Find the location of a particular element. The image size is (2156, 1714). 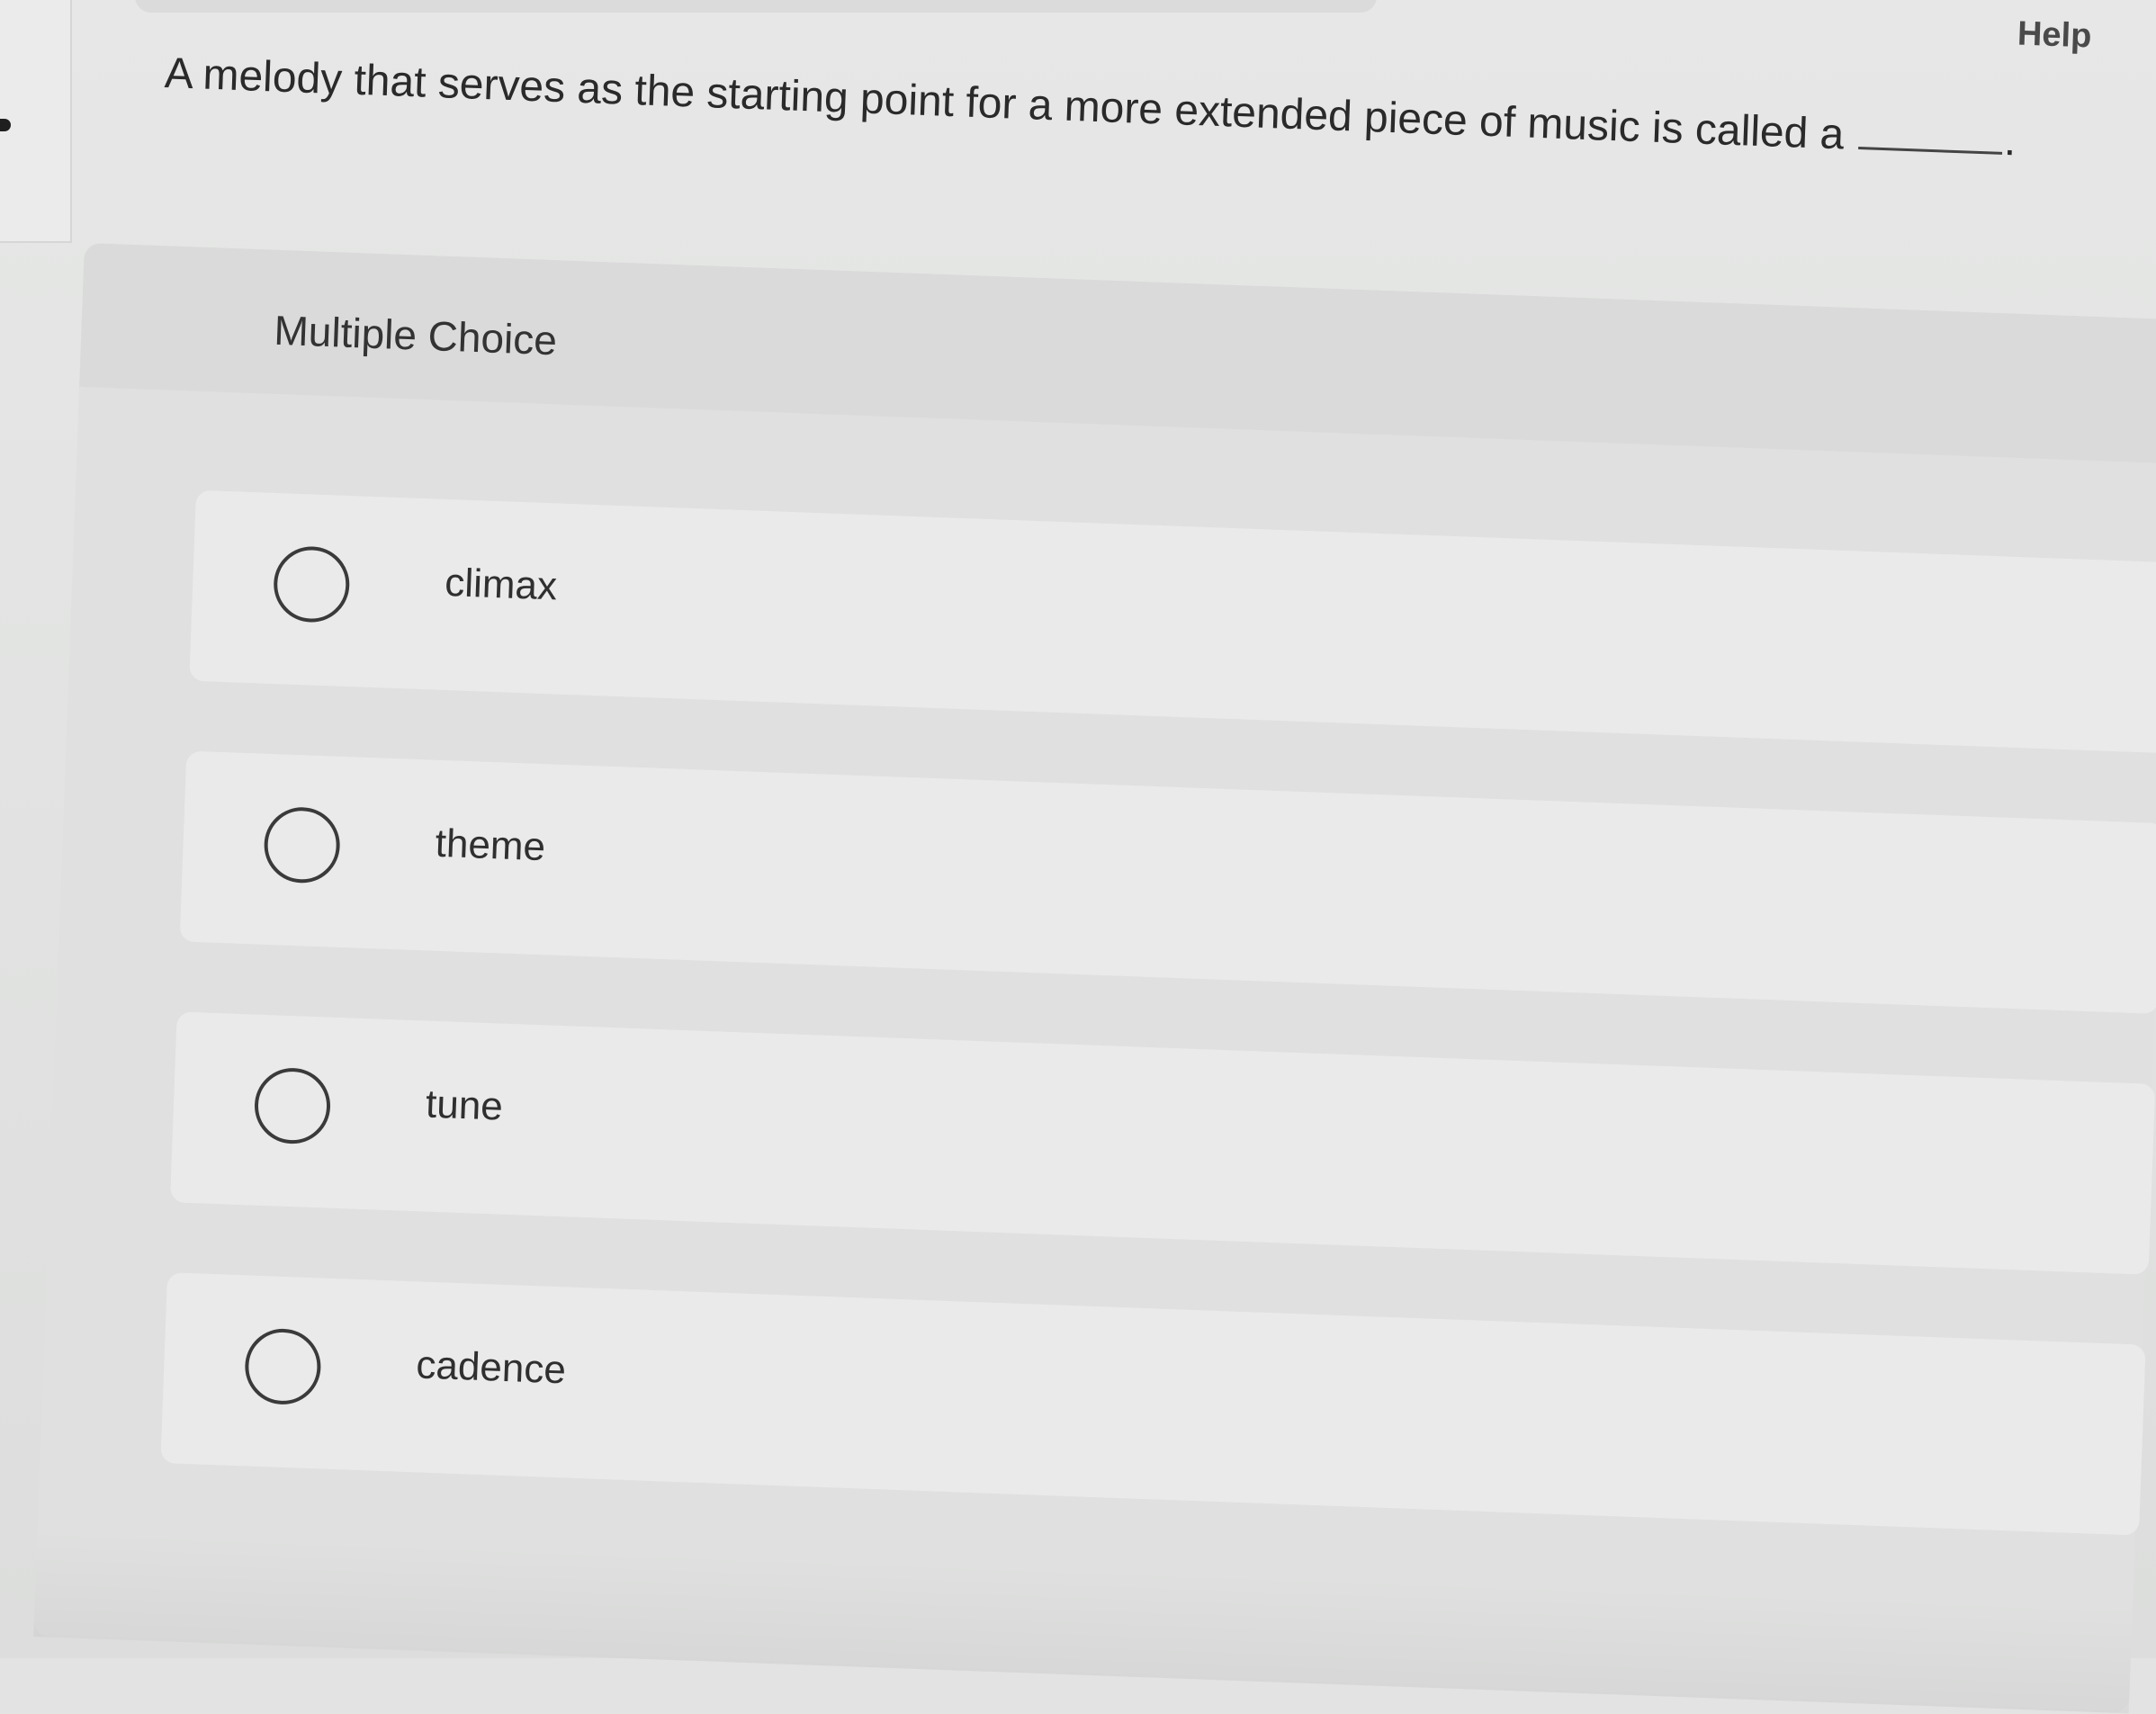

answer-option-cadence: cadence is located at coordinates (1153, 1404).